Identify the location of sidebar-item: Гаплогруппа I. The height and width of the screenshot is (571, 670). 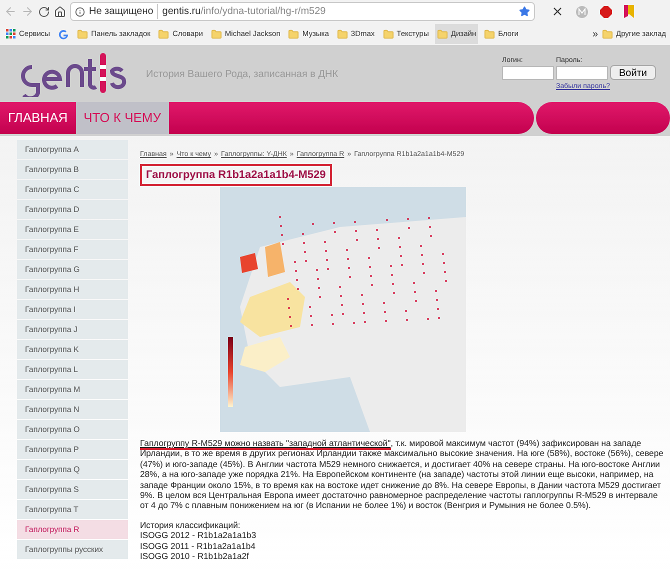
(72, 309).